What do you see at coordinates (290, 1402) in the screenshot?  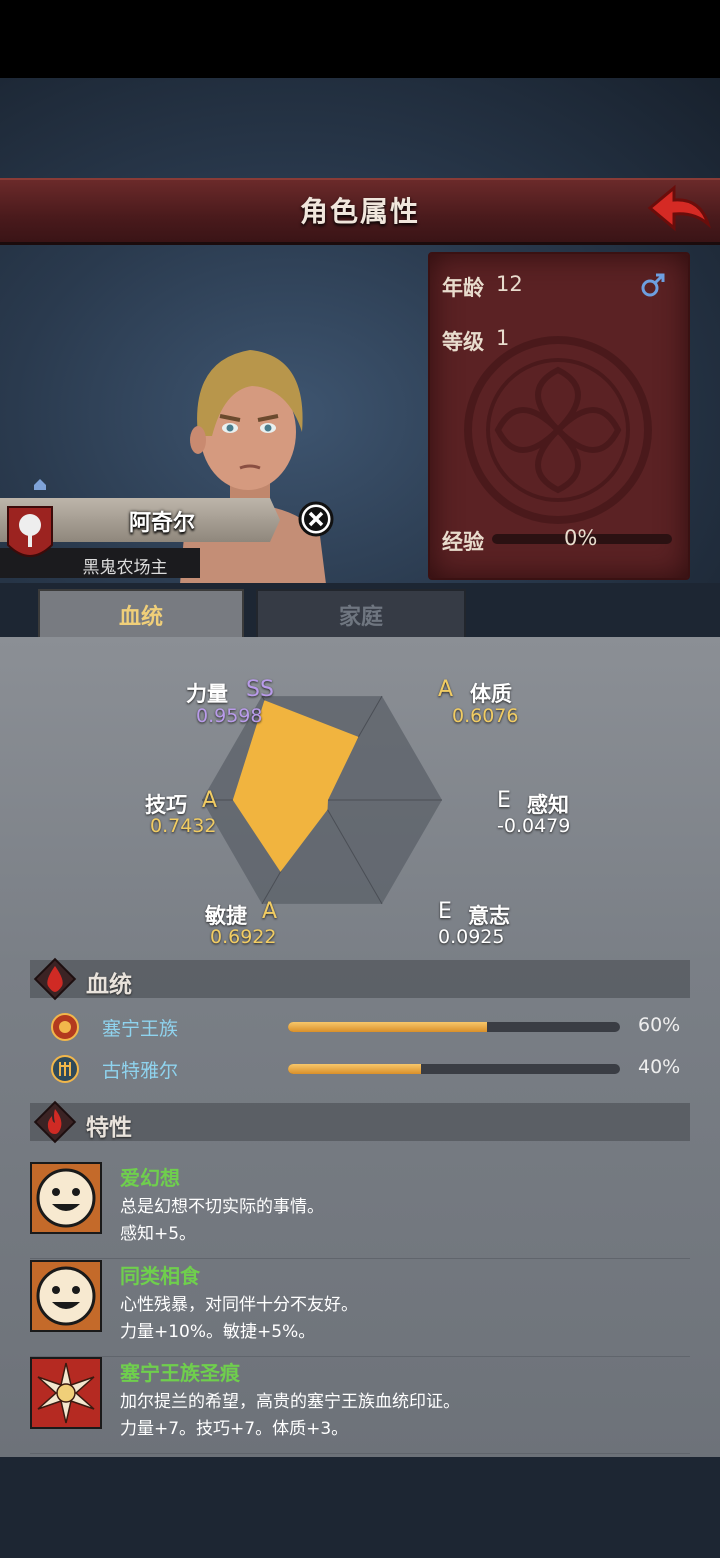 I see `trait-description: 加尔提兰的希望，高贵的塞宁王族血统印证。` at bounding box center [290, 1402].